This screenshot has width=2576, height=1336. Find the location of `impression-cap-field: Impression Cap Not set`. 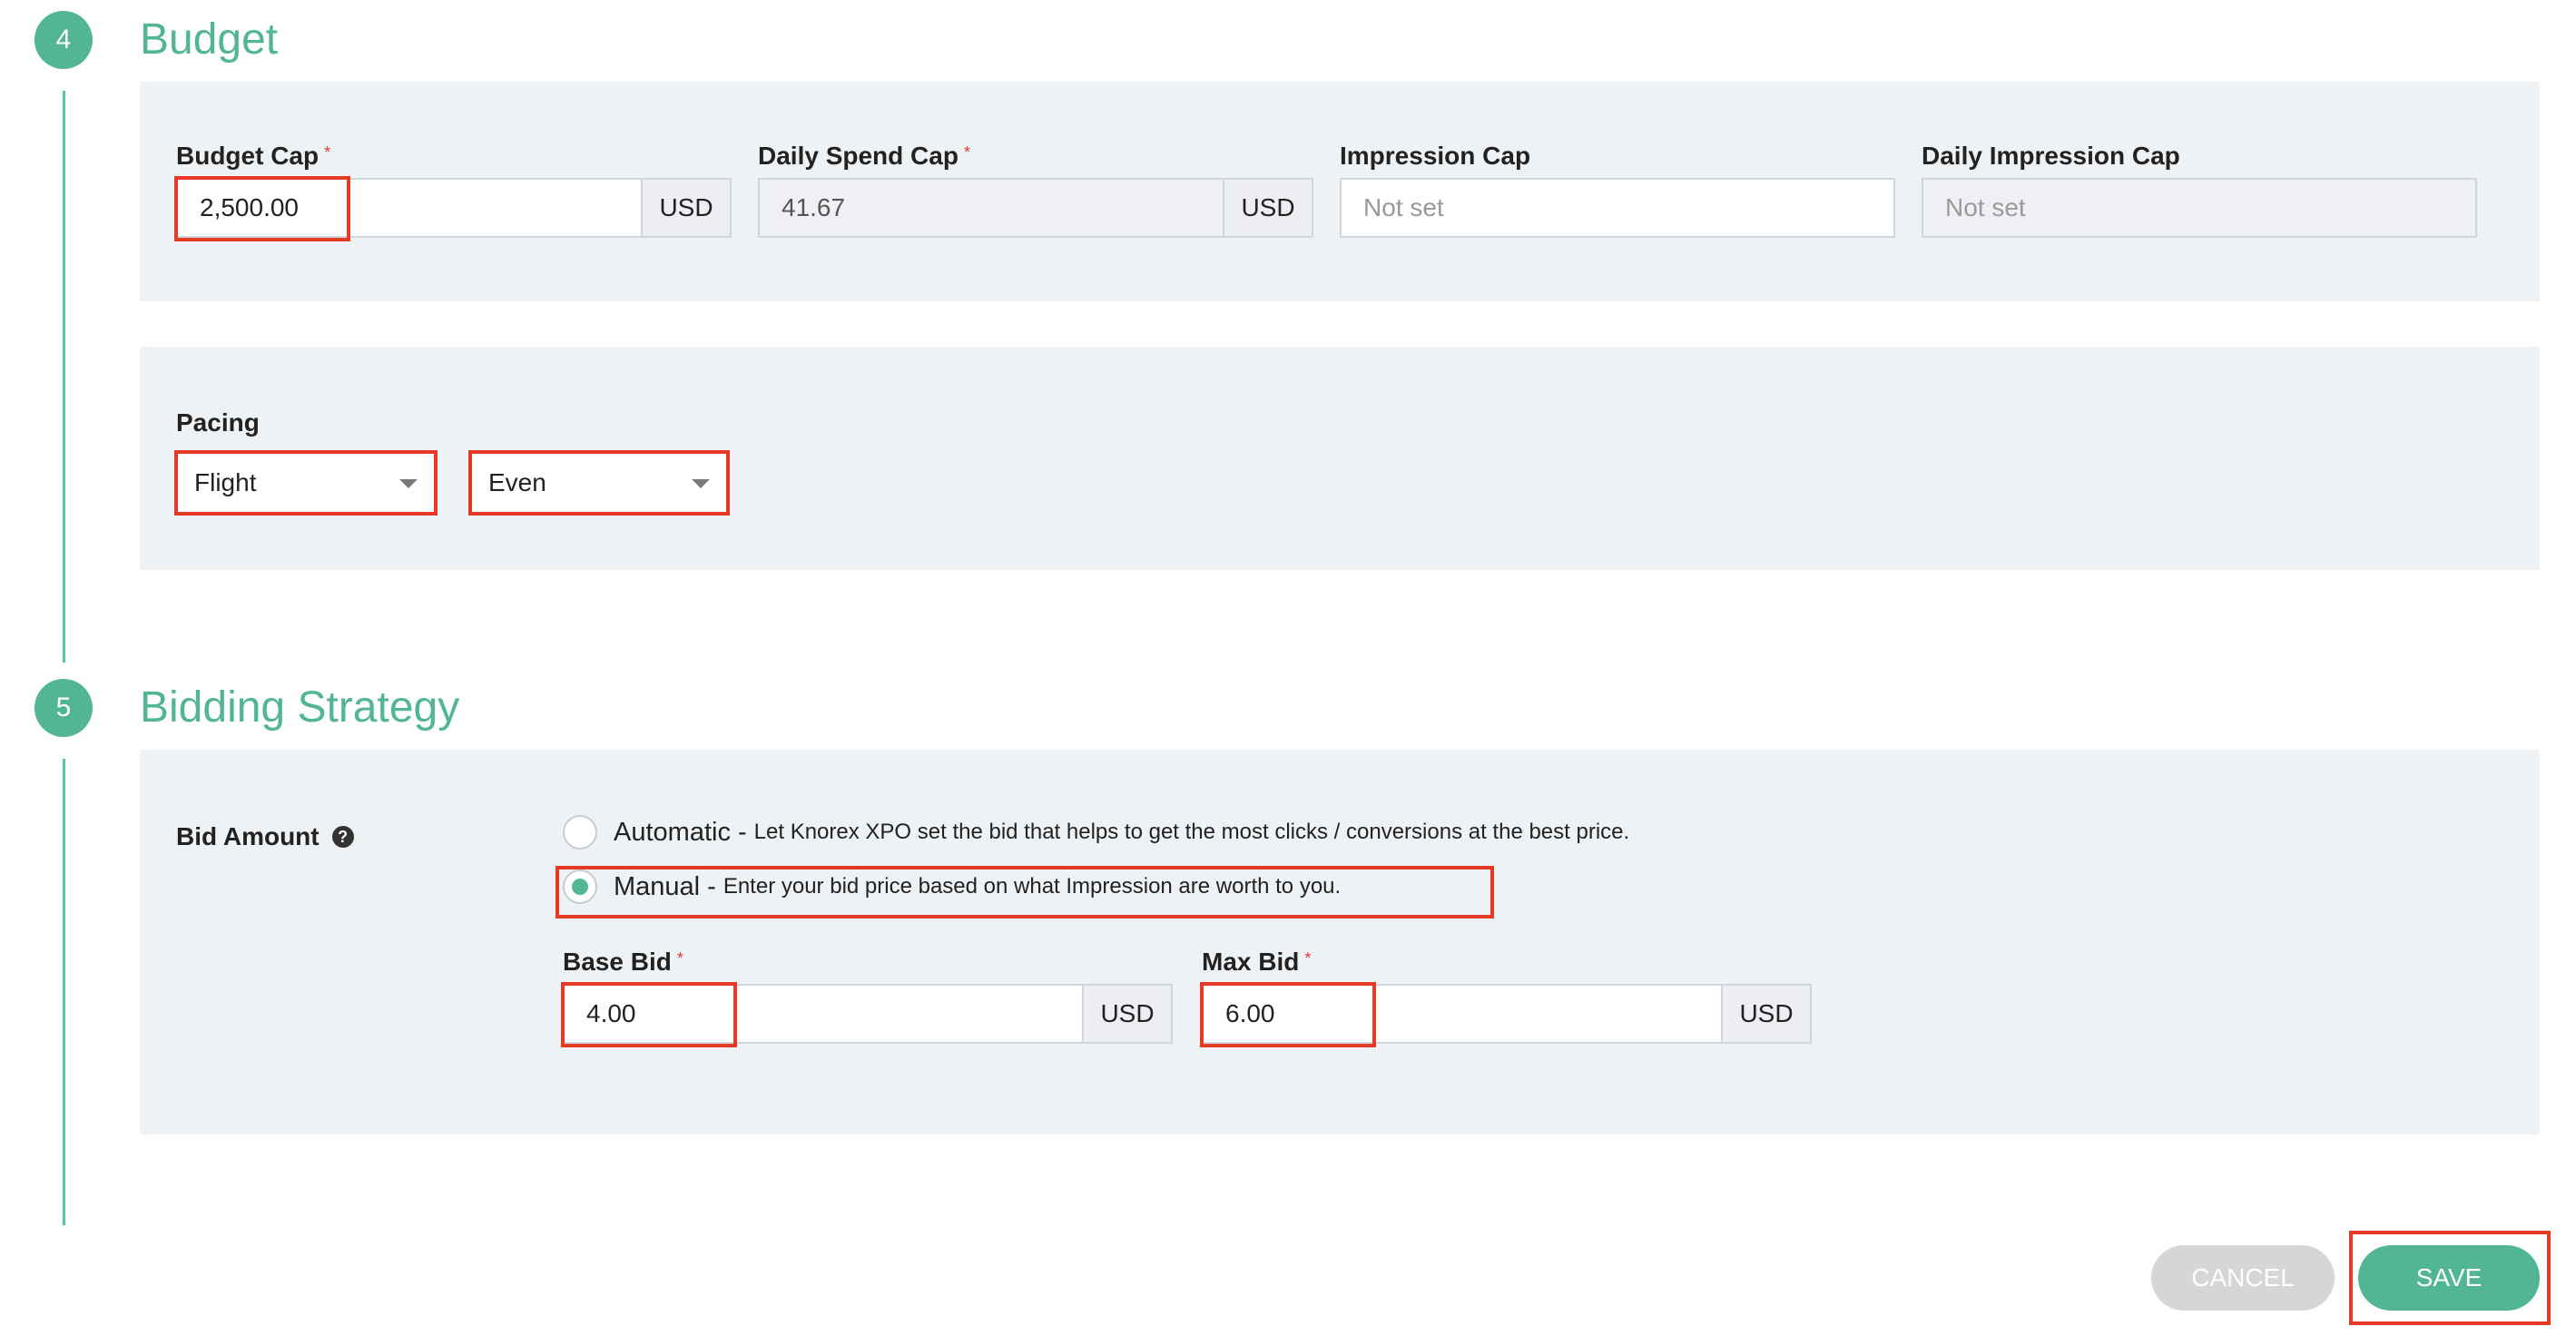

impression-cap-field: Impression Cap Not set is located at coordinates (1617, 190).